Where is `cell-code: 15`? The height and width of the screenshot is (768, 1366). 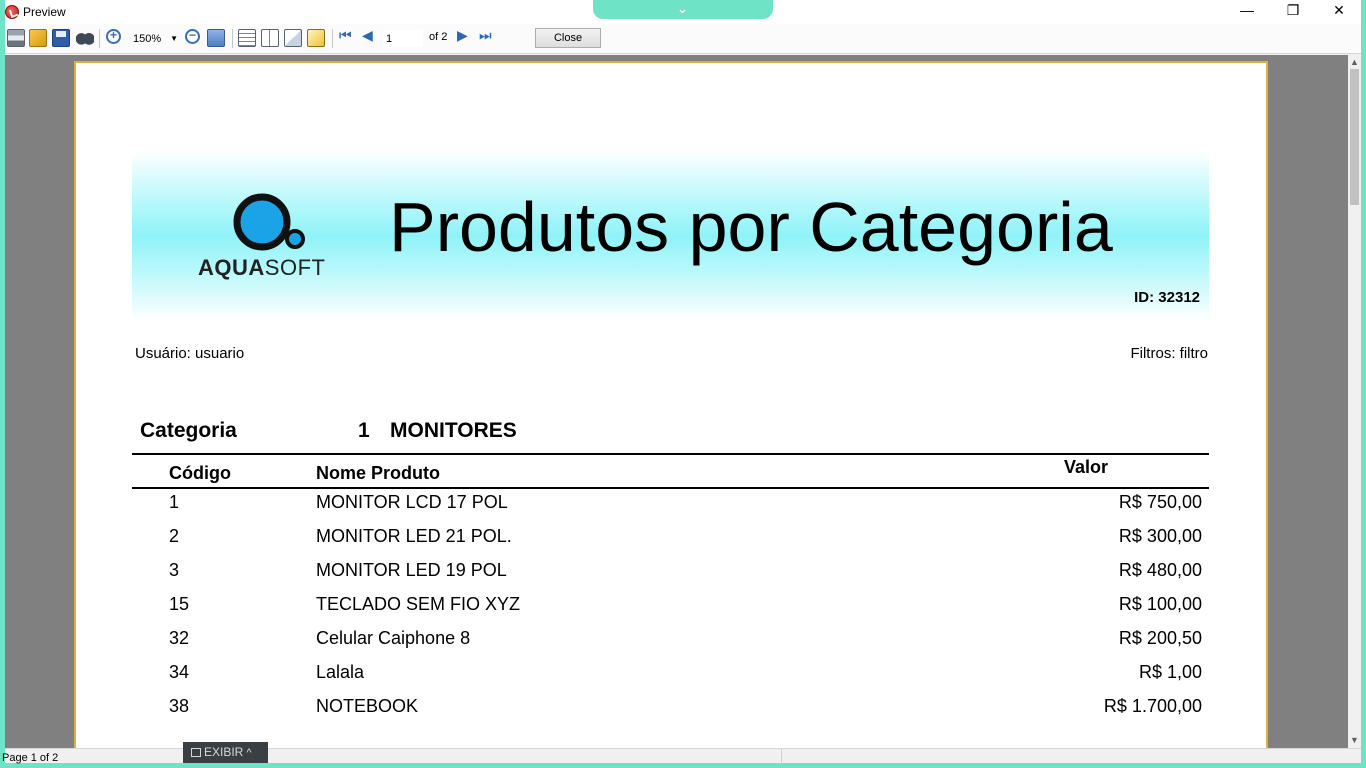
cell-code: 15 is located at coordinates (179, 604).